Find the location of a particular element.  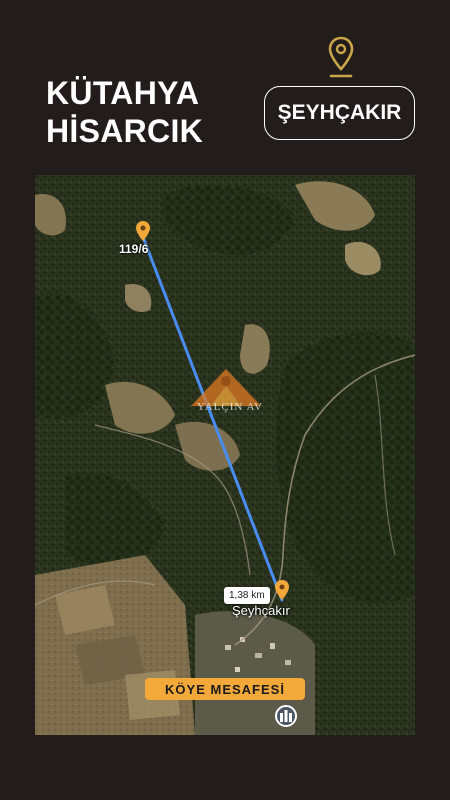

watermark-logo is located at coordinates (226, 387).